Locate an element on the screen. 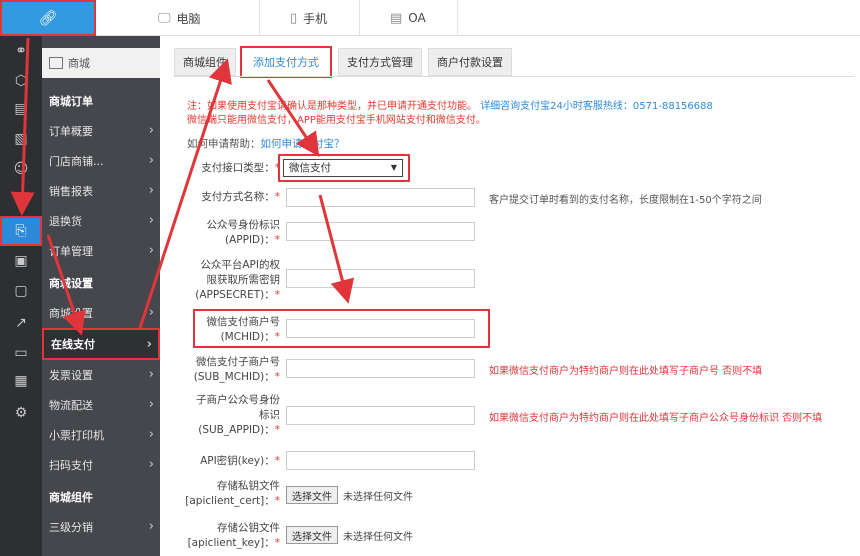 This screenshot has width=860, height=556. sidebar-item-logistics: 物流配送 › is located at coordinates (101, 405).